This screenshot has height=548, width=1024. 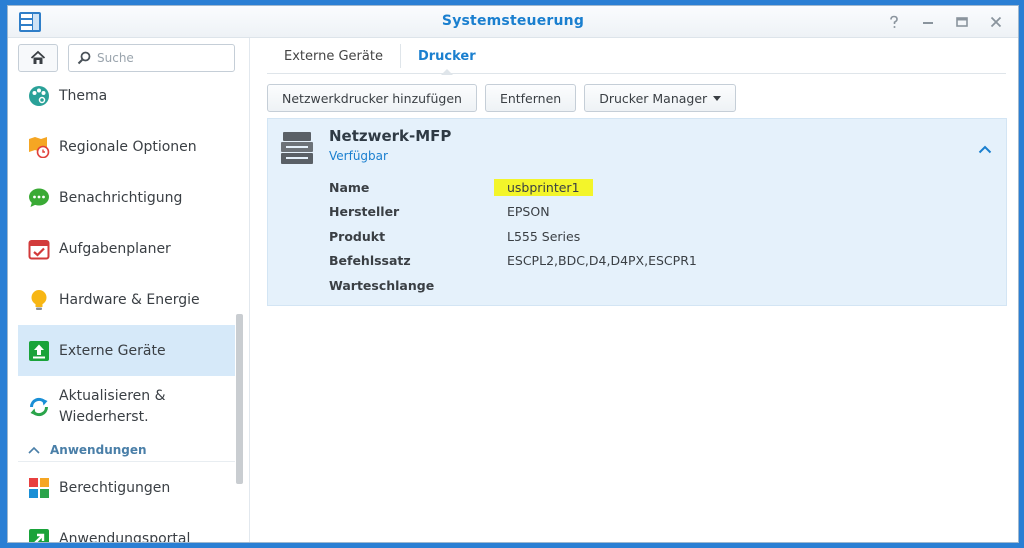 I want to click on sidebar-item-hardware-energy: Hardware & Energie, so click(x=126, y=299).